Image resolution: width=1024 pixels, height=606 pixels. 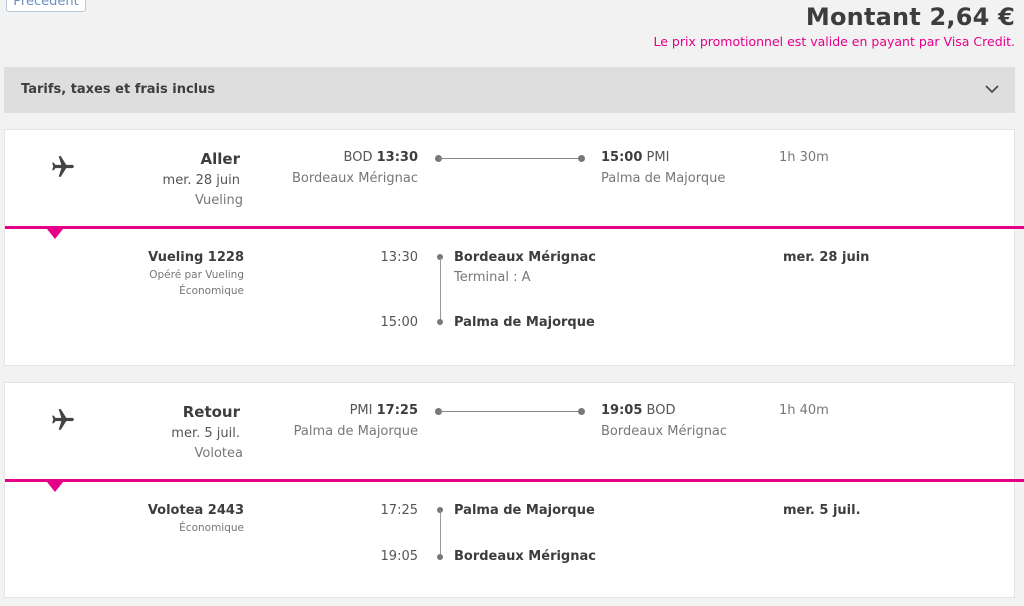 I want to click on direction-label: Retour, so click(x=211, y=412).